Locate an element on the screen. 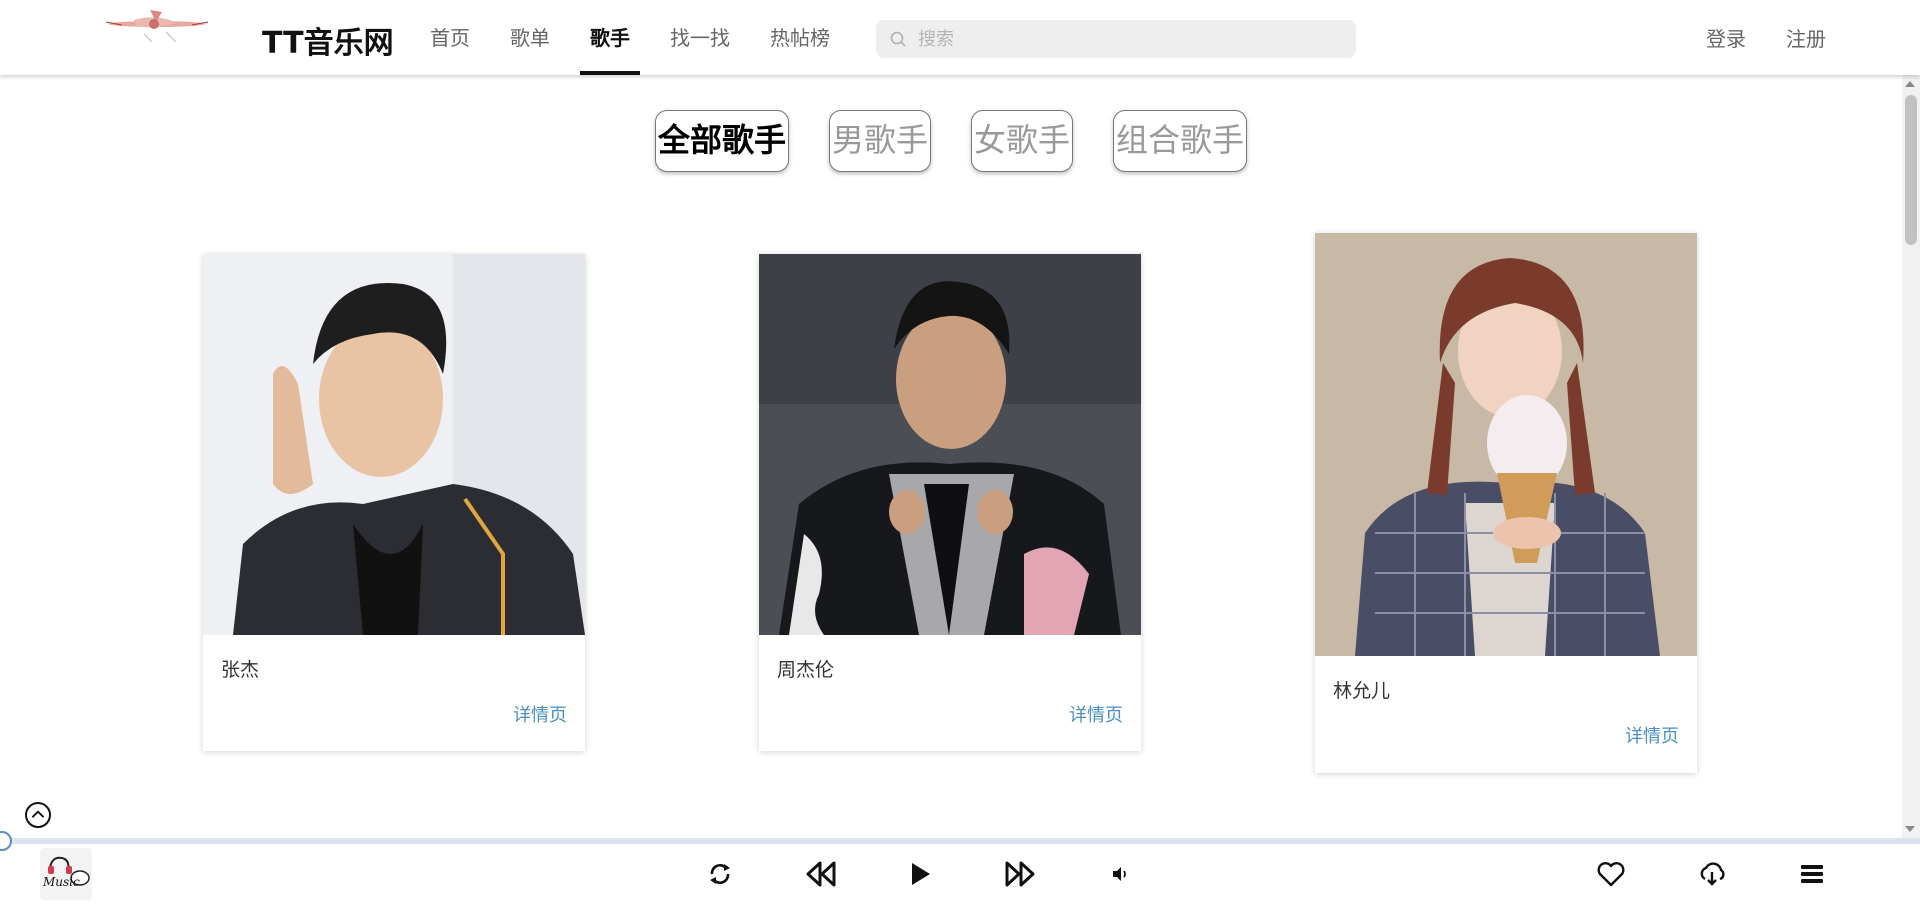 Image resolution: width=1920 pixels, height=913 pixels. nav-playlists: 歌单 is located at coordinates (530, 37).